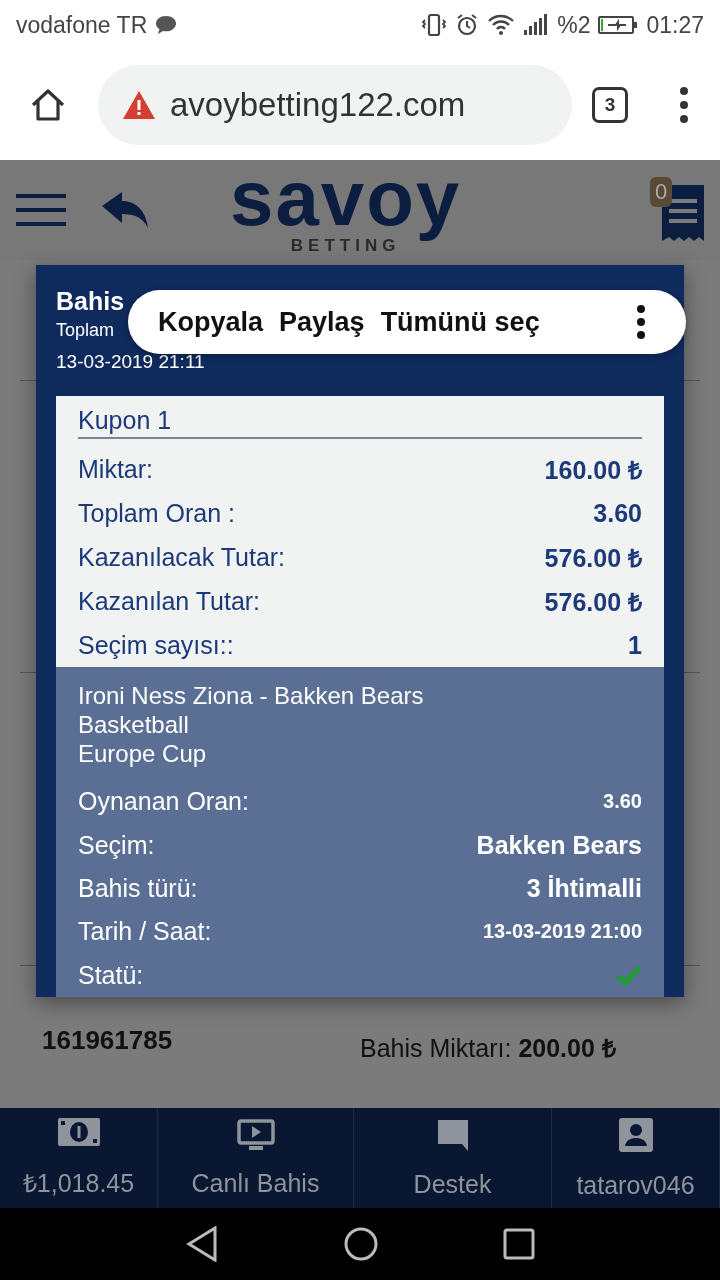 Image resolution: width=720 pixels, height=1280 pixels. What do you see at coordinates (78, 1132) in the screenshot?
I see `banknote-icon` at bounding box center [78, 1132].